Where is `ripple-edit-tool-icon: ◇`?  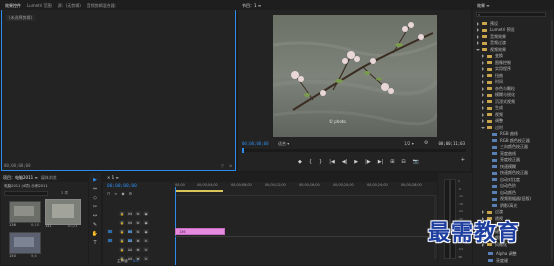 ripple-edit-tool-icon: ◇ is located at coordinates (95, 198).